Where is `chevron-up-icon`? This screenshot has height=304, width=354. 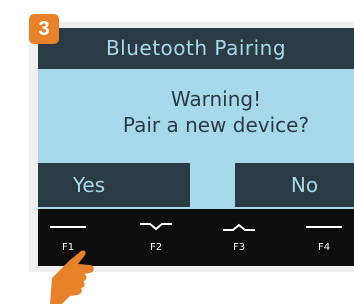 chevron-up-icon is located at coordinates (239, 227).